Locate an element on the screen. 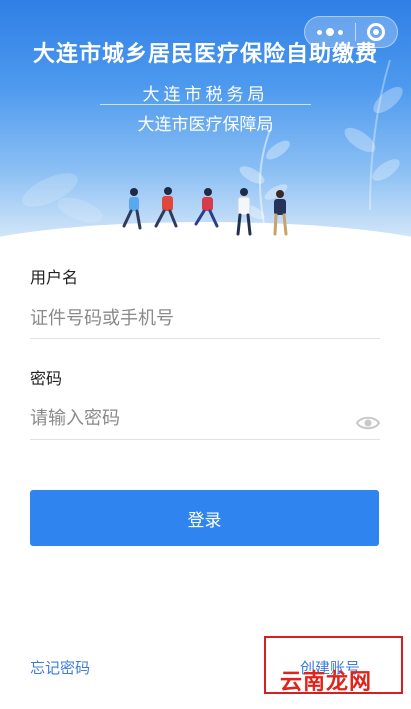  username-label: 用户名 is located at coordinates (54, 277).